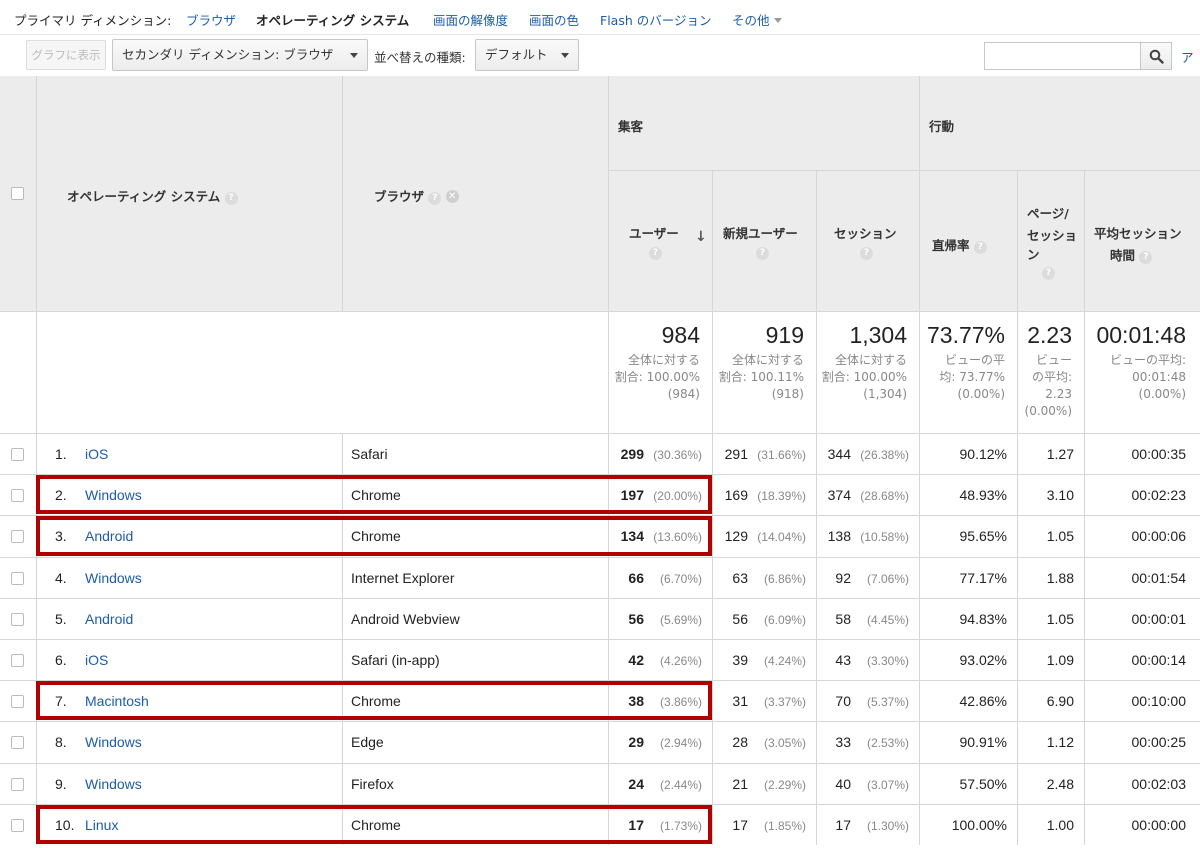 This screenshot has width=1200, height=848. I want to click on table-cell: 2. Windows, so click(189, 495).